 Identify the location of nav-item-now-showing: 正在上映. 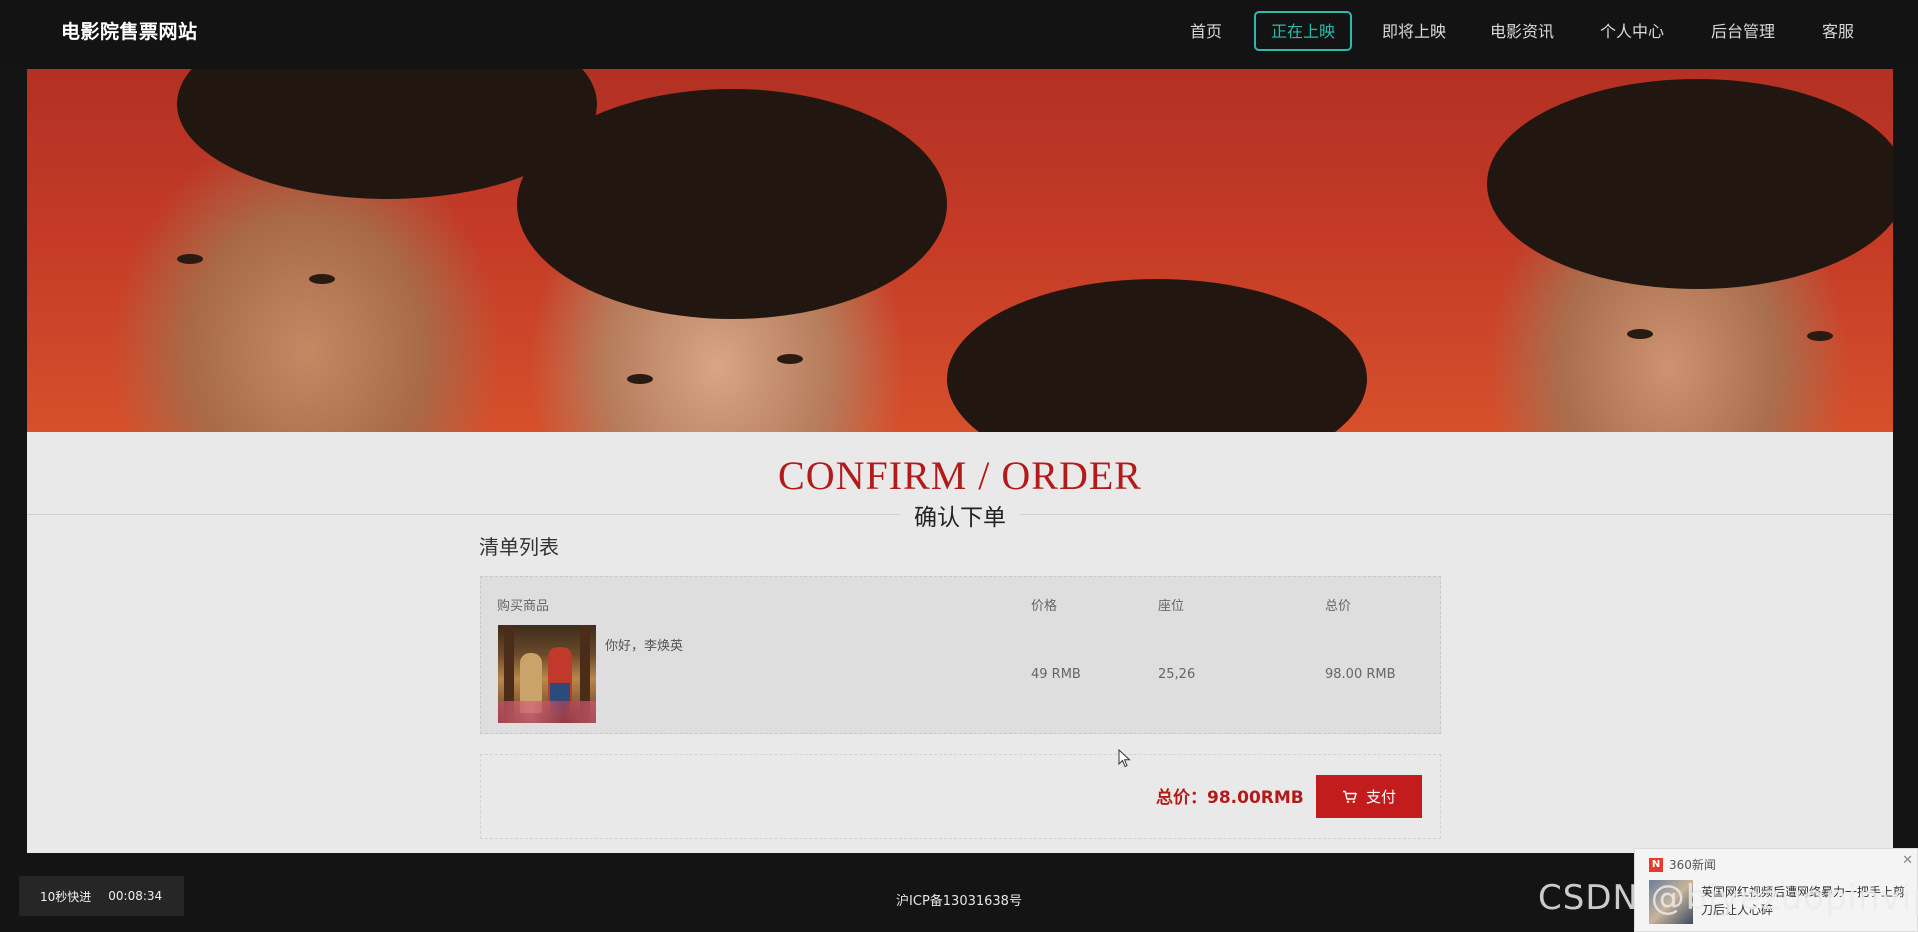
(1303, 31).